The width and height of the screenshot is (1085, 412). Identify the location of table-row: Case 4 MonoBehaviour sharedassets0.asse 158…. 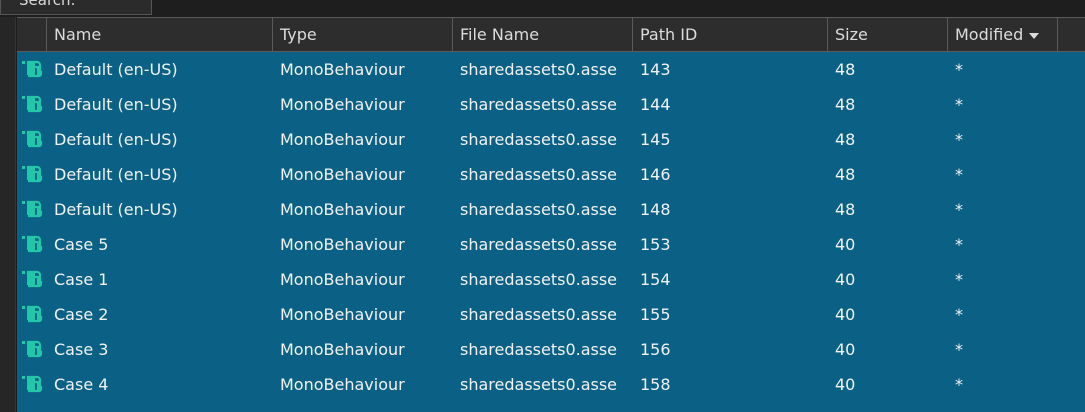
(551, 384).